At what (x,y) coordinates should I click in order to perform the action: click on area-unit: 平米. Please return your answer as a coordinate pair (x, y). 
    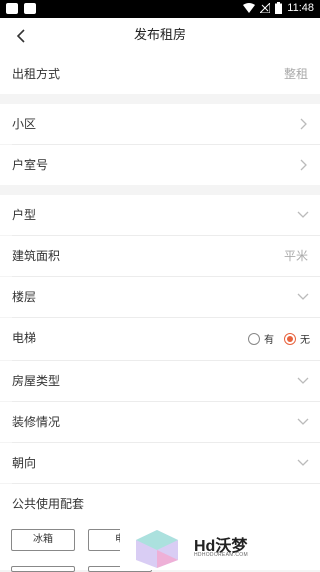
    Looking at the image, I should click on (295, 256).